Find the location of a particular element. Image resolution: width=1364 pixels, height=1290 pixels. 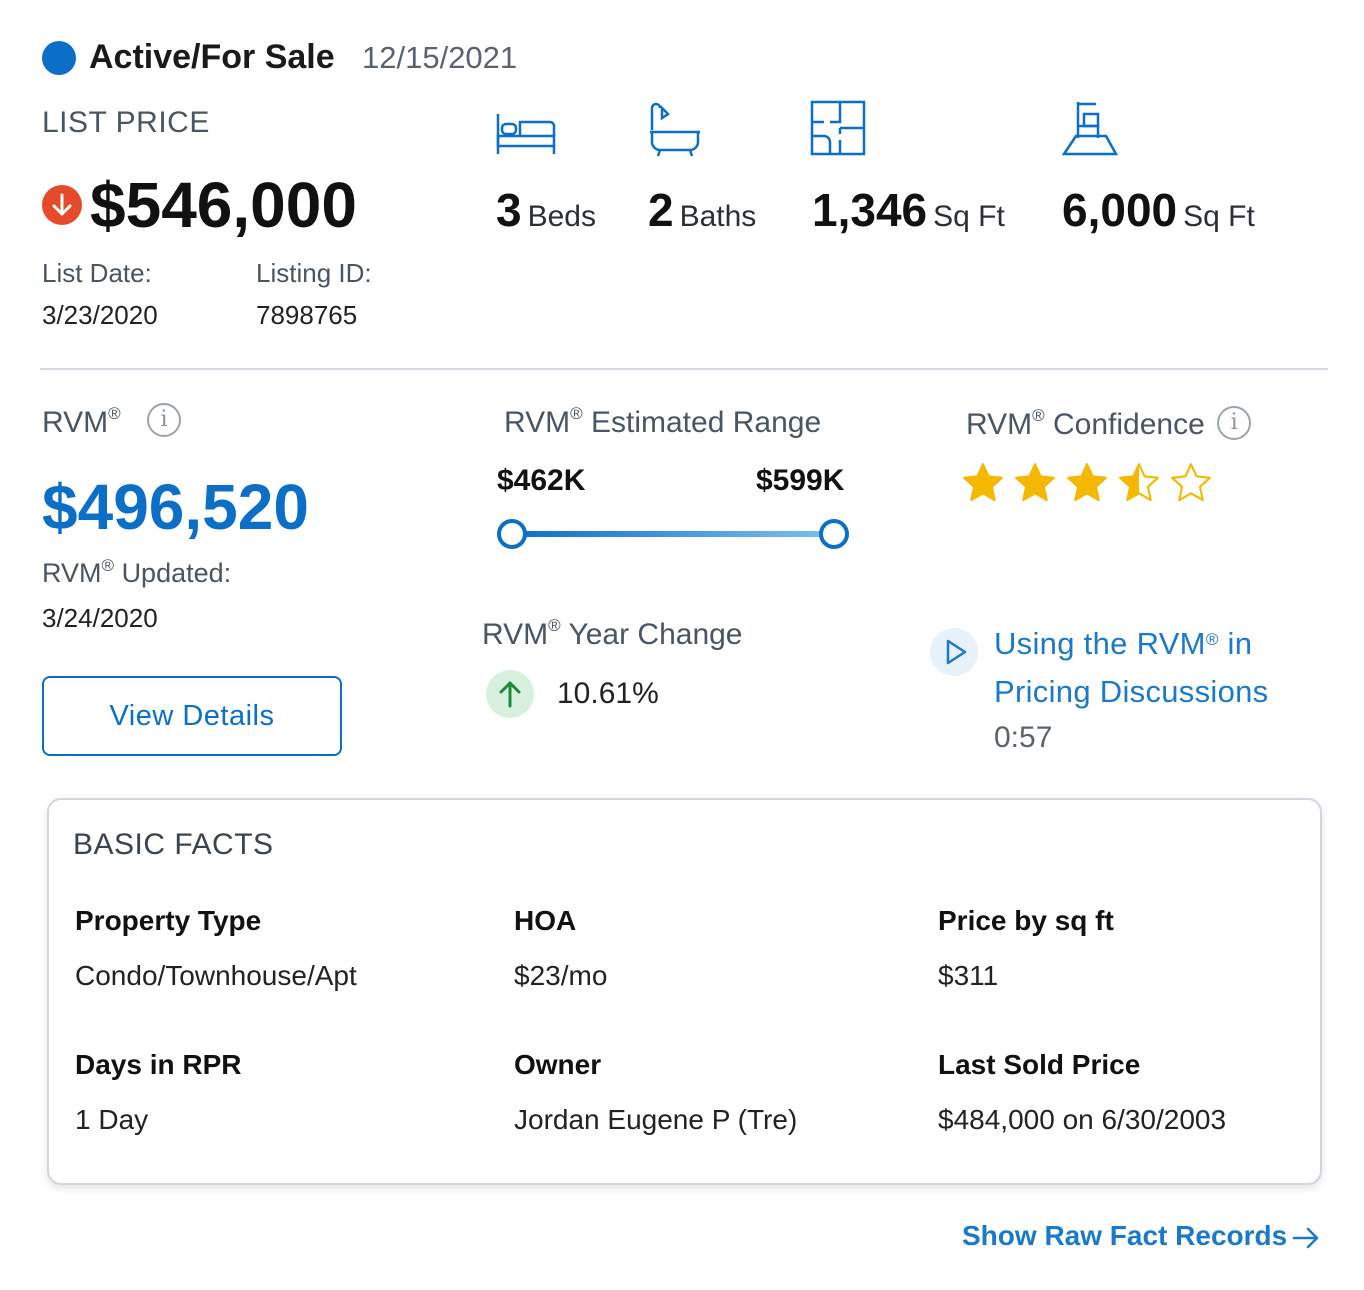

fact-value-hoa: $23/mo is located at coordinates (561, 975).